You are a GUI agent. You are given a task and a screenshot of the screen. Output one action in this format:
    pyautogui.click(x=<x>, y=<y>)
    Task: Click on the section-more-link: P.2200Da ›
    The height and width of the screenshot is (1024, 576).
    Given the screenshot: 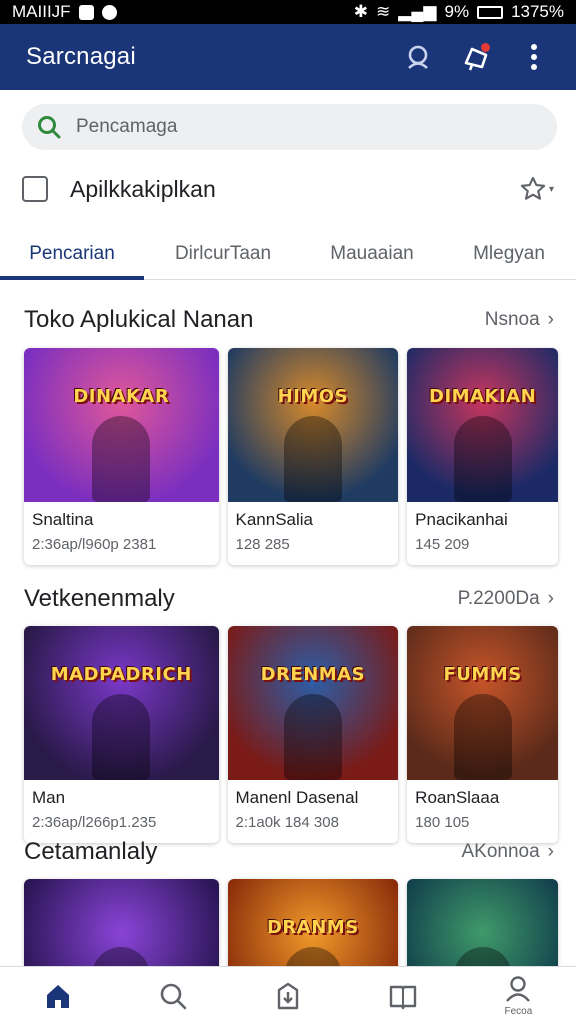 What is the action you would take?
    pyautogui.click(x=506, y=599)
    